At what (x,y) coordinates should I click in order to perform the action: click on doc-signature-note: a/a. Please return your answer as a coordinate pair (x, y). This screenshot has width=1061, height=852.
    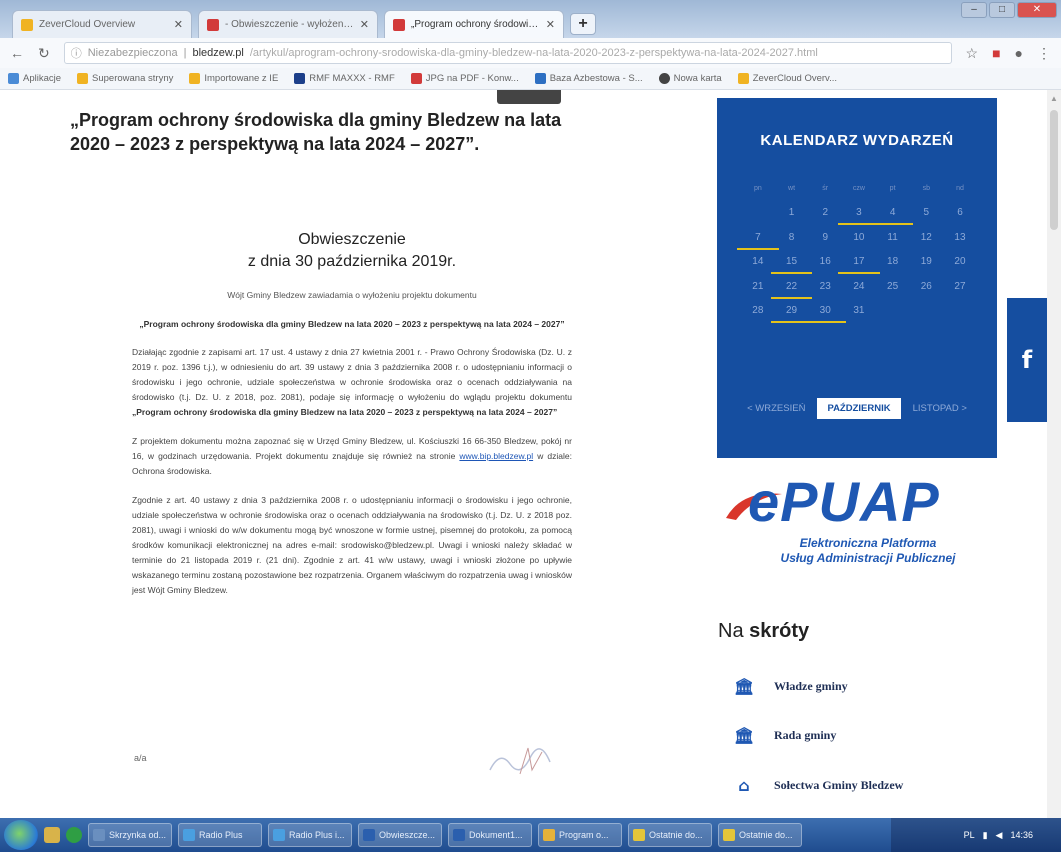
    Looking at the image, I should click on (140, 758).